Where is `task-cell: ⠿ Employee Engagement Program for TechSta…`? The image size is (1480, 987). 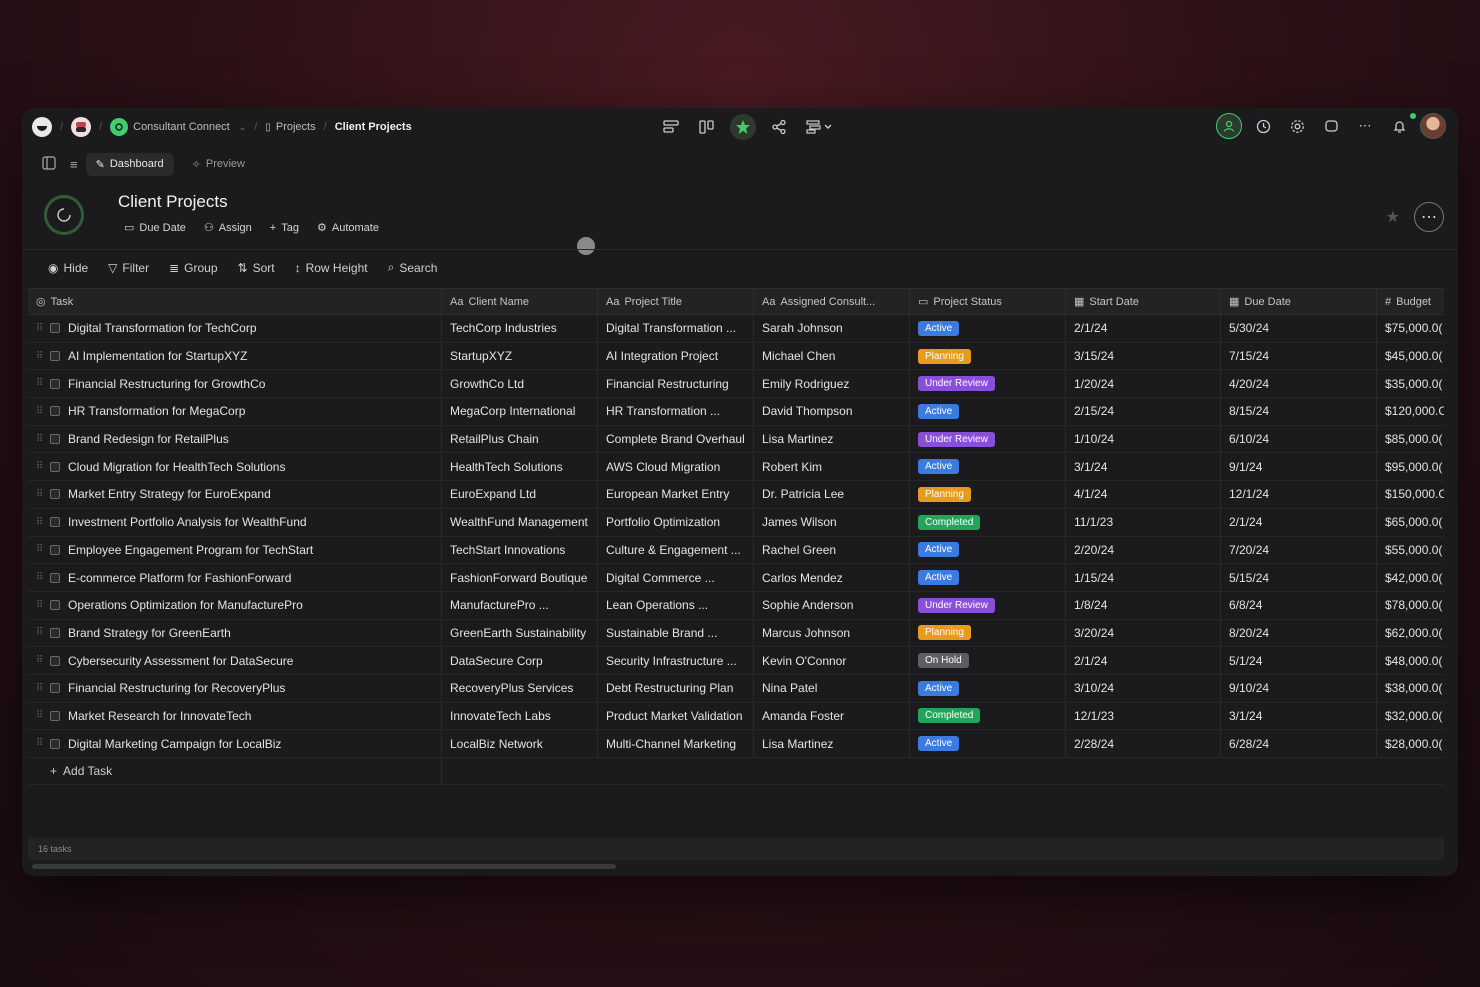 task-cell: ⠿ Employee Engagement Program for TechSta… is located at coordinates (235, 550).